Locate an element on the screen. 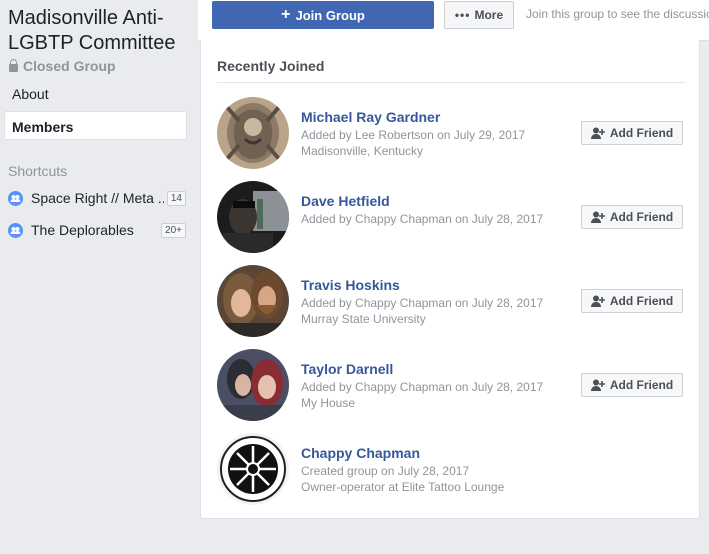 The height and width of the screenshot is (554, 709). nav-about: About is located at coordinates (30, 94).